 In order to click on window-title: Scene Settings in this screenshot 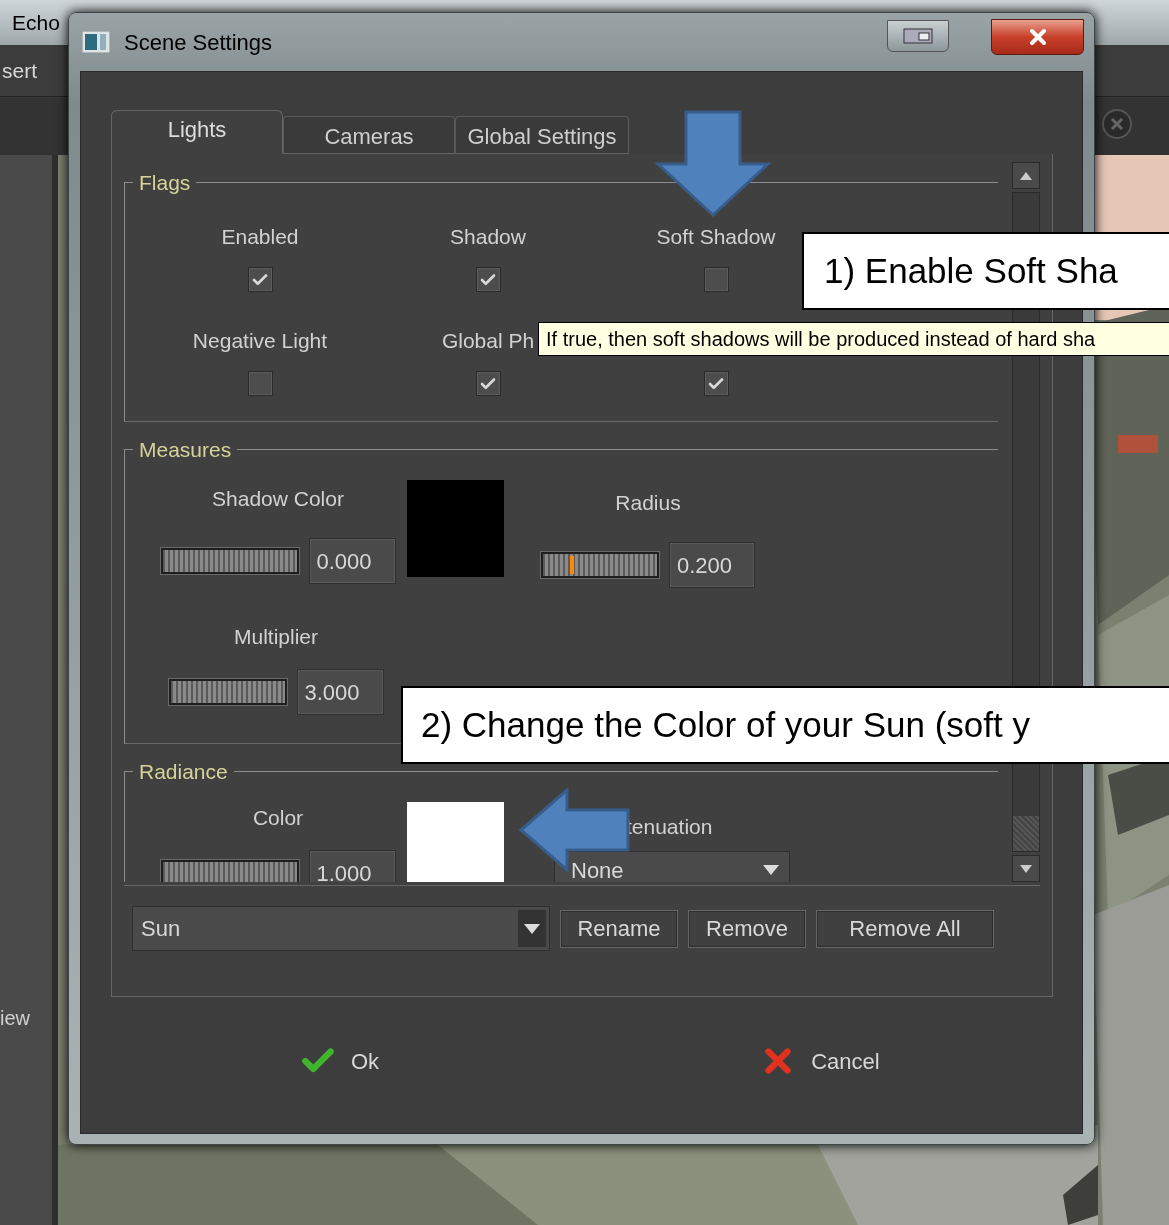, I will do `click(198, 42)`.